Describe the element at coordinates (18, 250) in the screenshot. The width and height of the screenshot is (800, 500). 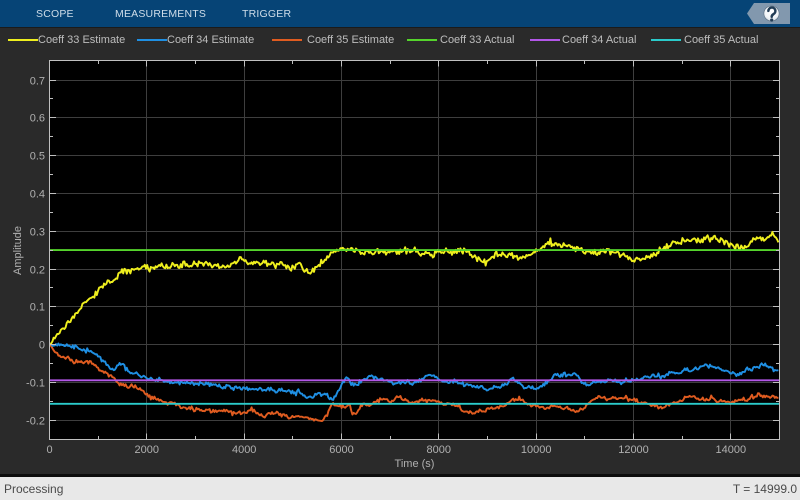
I see `svg-text: Amplitude` at that location.